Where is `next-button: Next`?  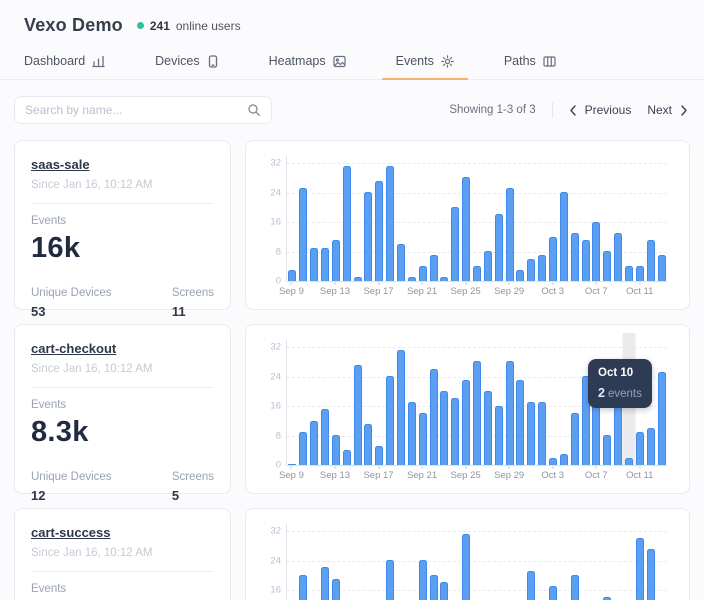
next-button: Next is located at coordinates (667, 110).